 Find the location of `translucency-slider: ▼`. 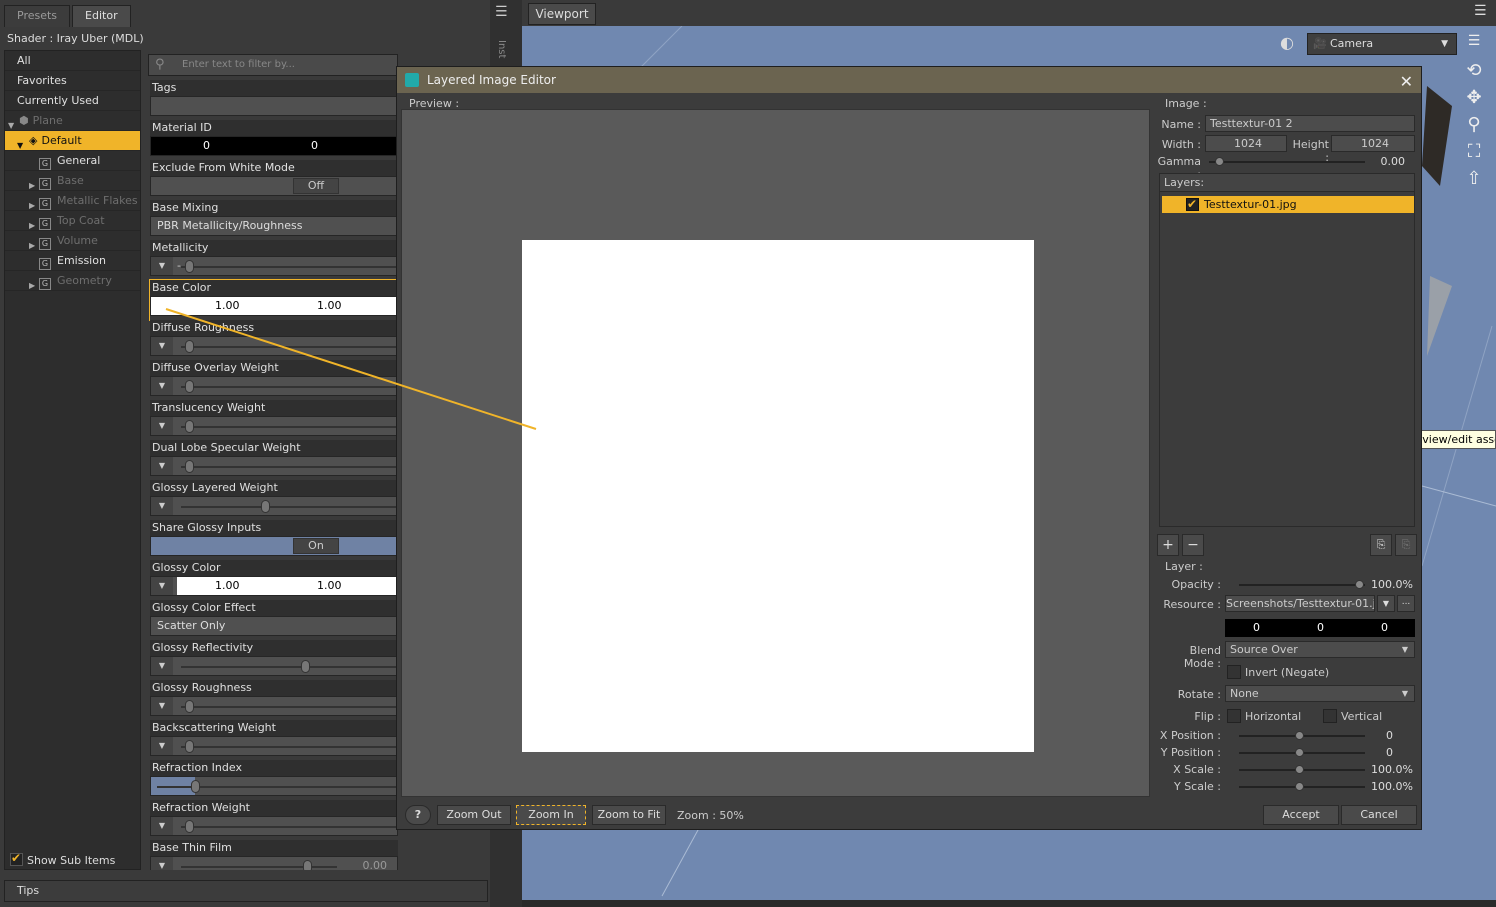

translucency-slider: ▼ is located at coordinates (274, 426).